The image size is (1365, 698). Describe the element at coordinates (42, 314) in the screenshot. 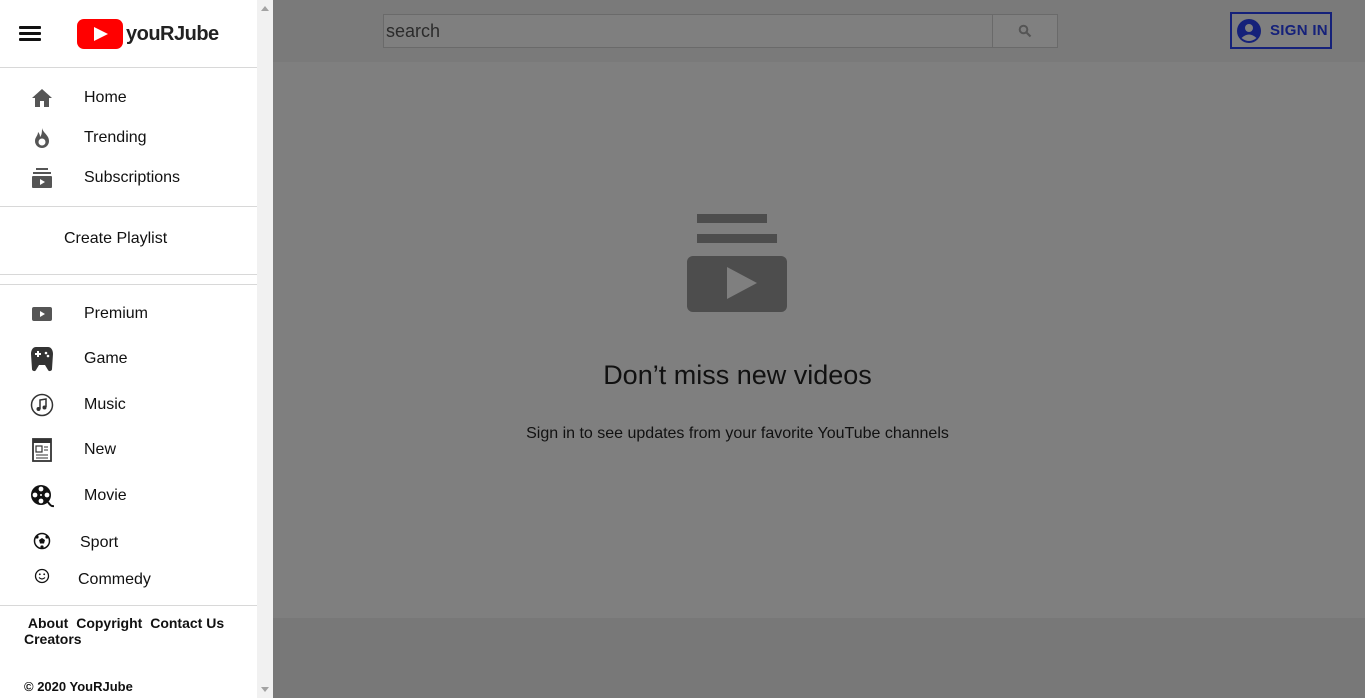

I see `premium-icon` at that location.